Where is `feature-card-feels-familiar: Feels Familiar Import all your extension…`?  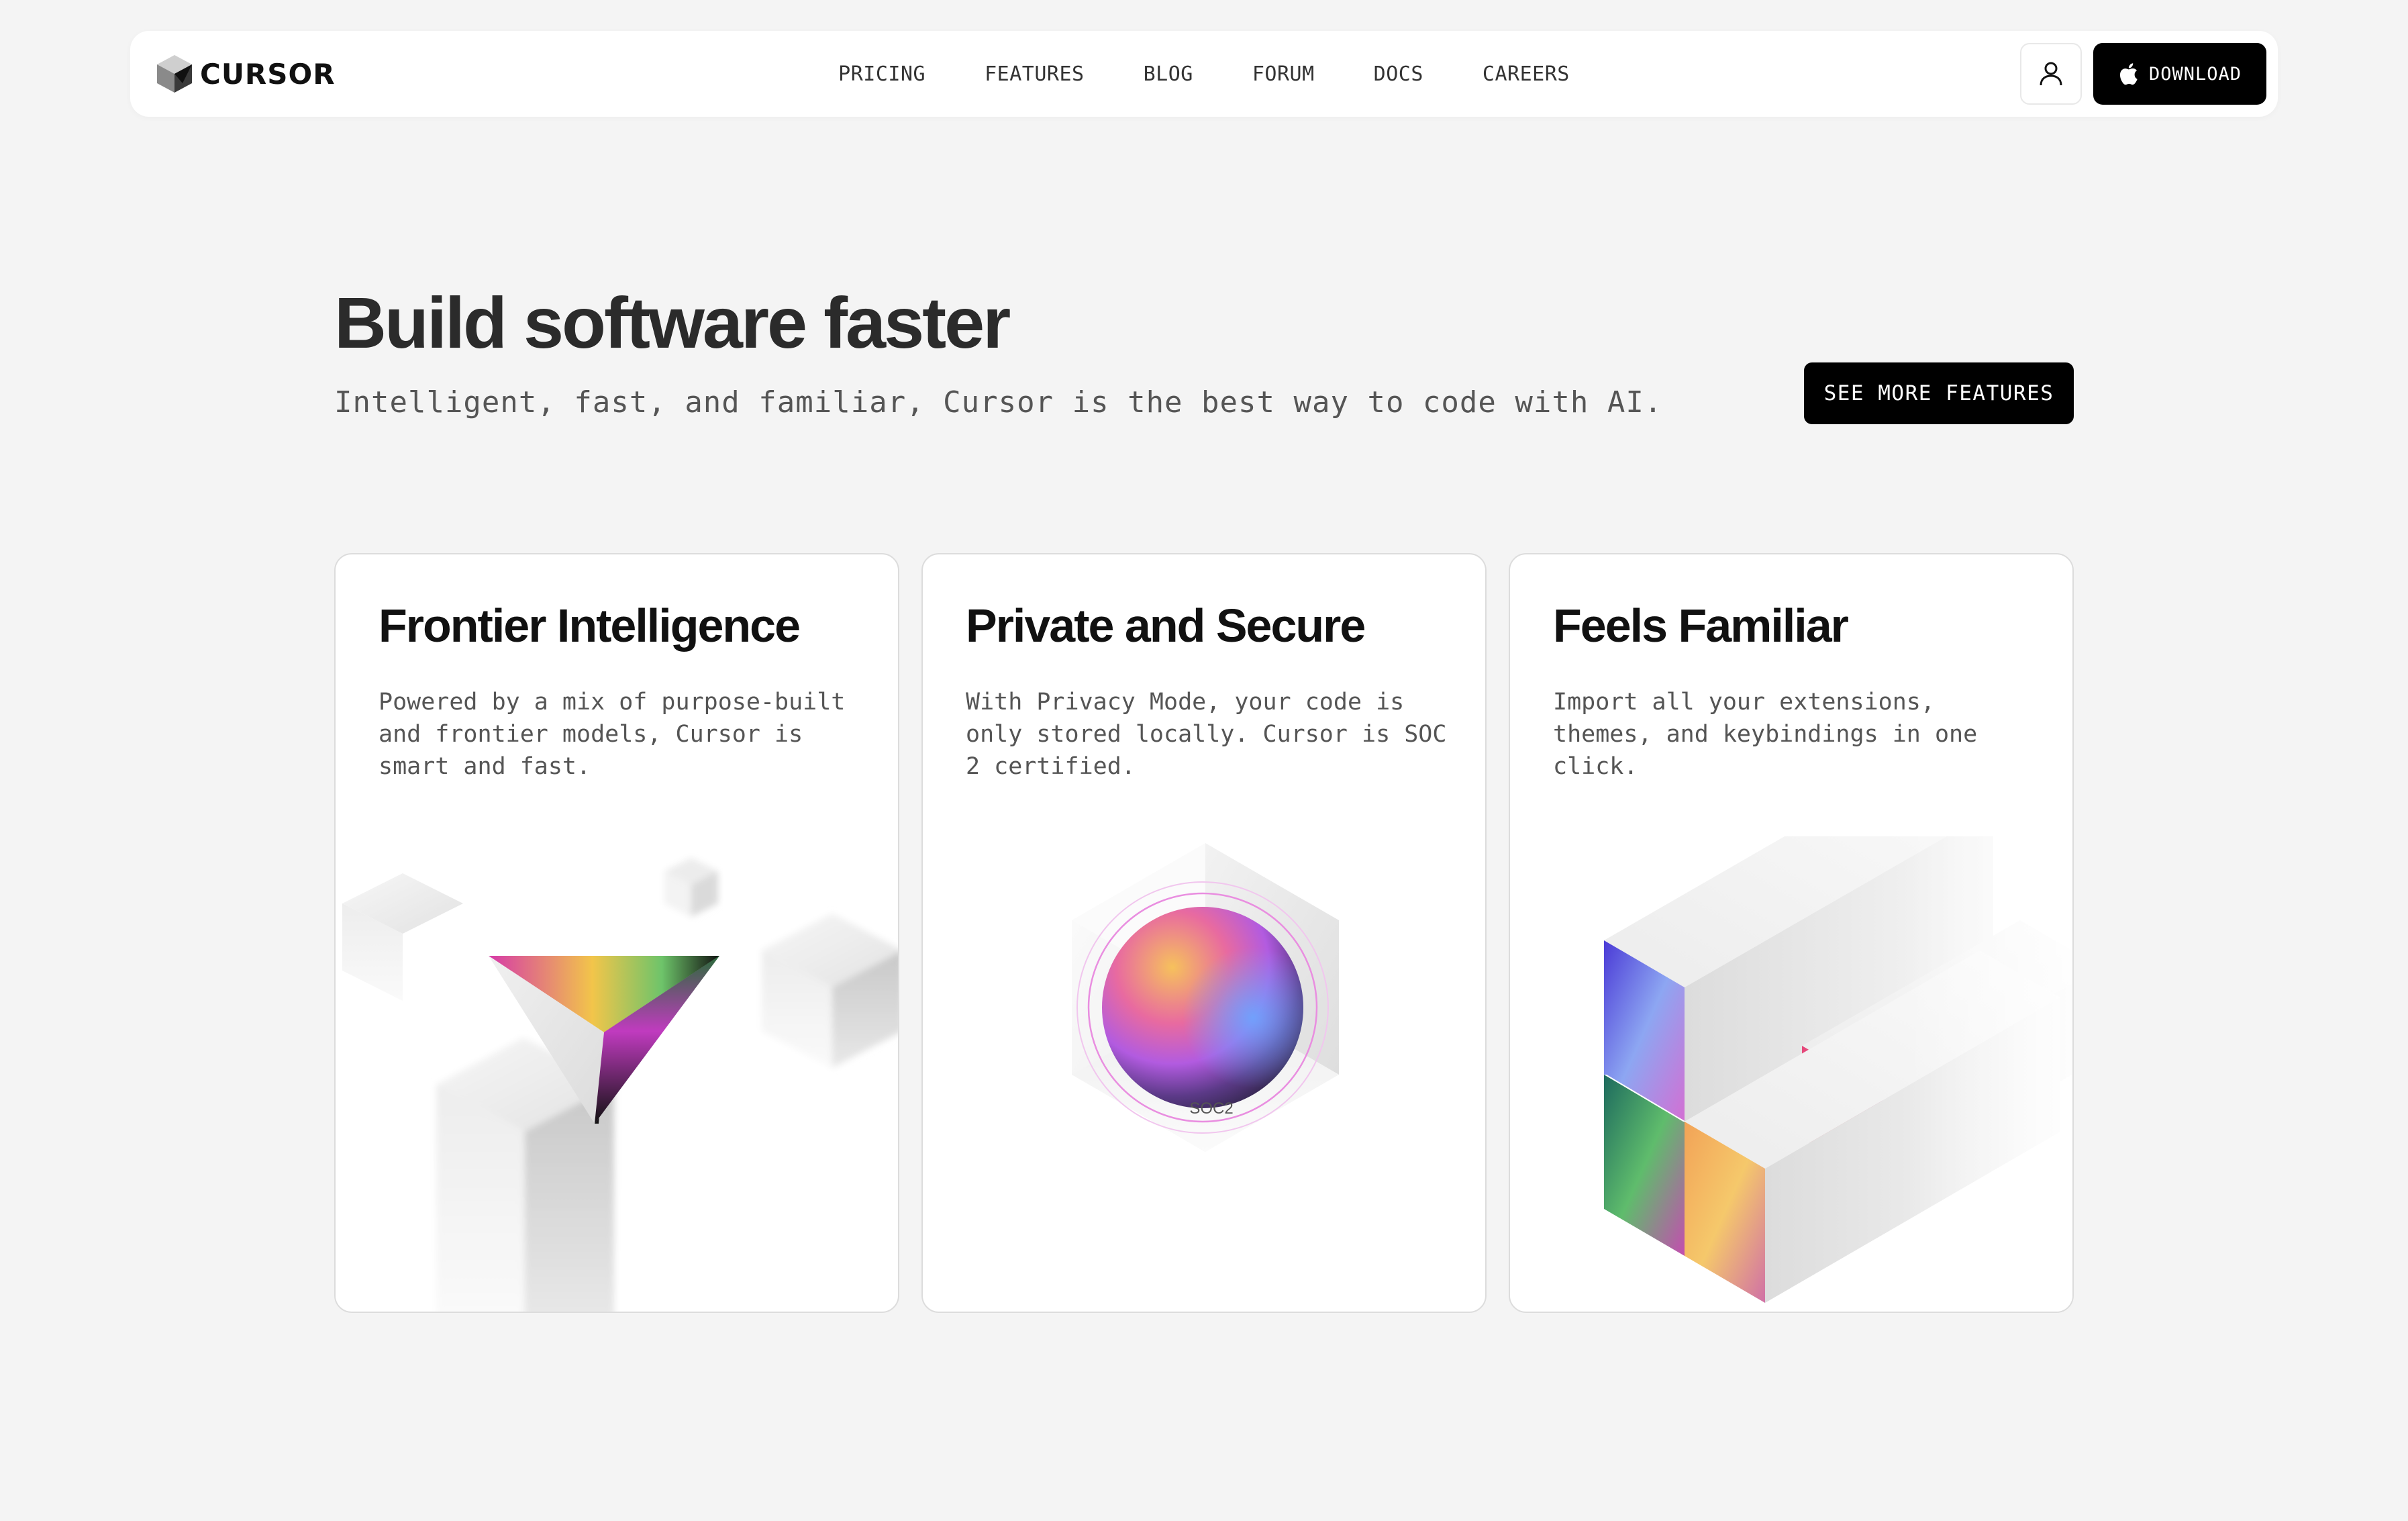 feature-card-feels-familiar: Feels Familiar Import all your extension… is located at coordinates (1792, 933).